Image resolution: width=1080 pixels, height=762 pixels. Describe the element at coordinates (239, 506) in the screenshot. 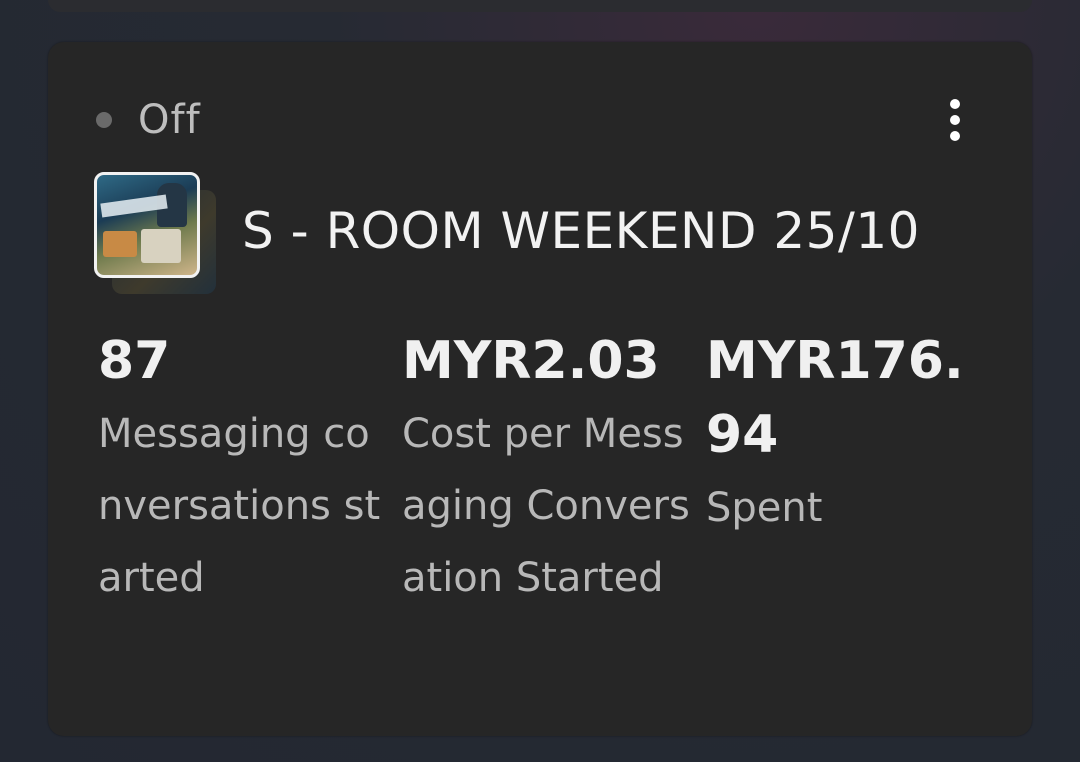

I see `metric-label: Messaging conversations started` at that location.